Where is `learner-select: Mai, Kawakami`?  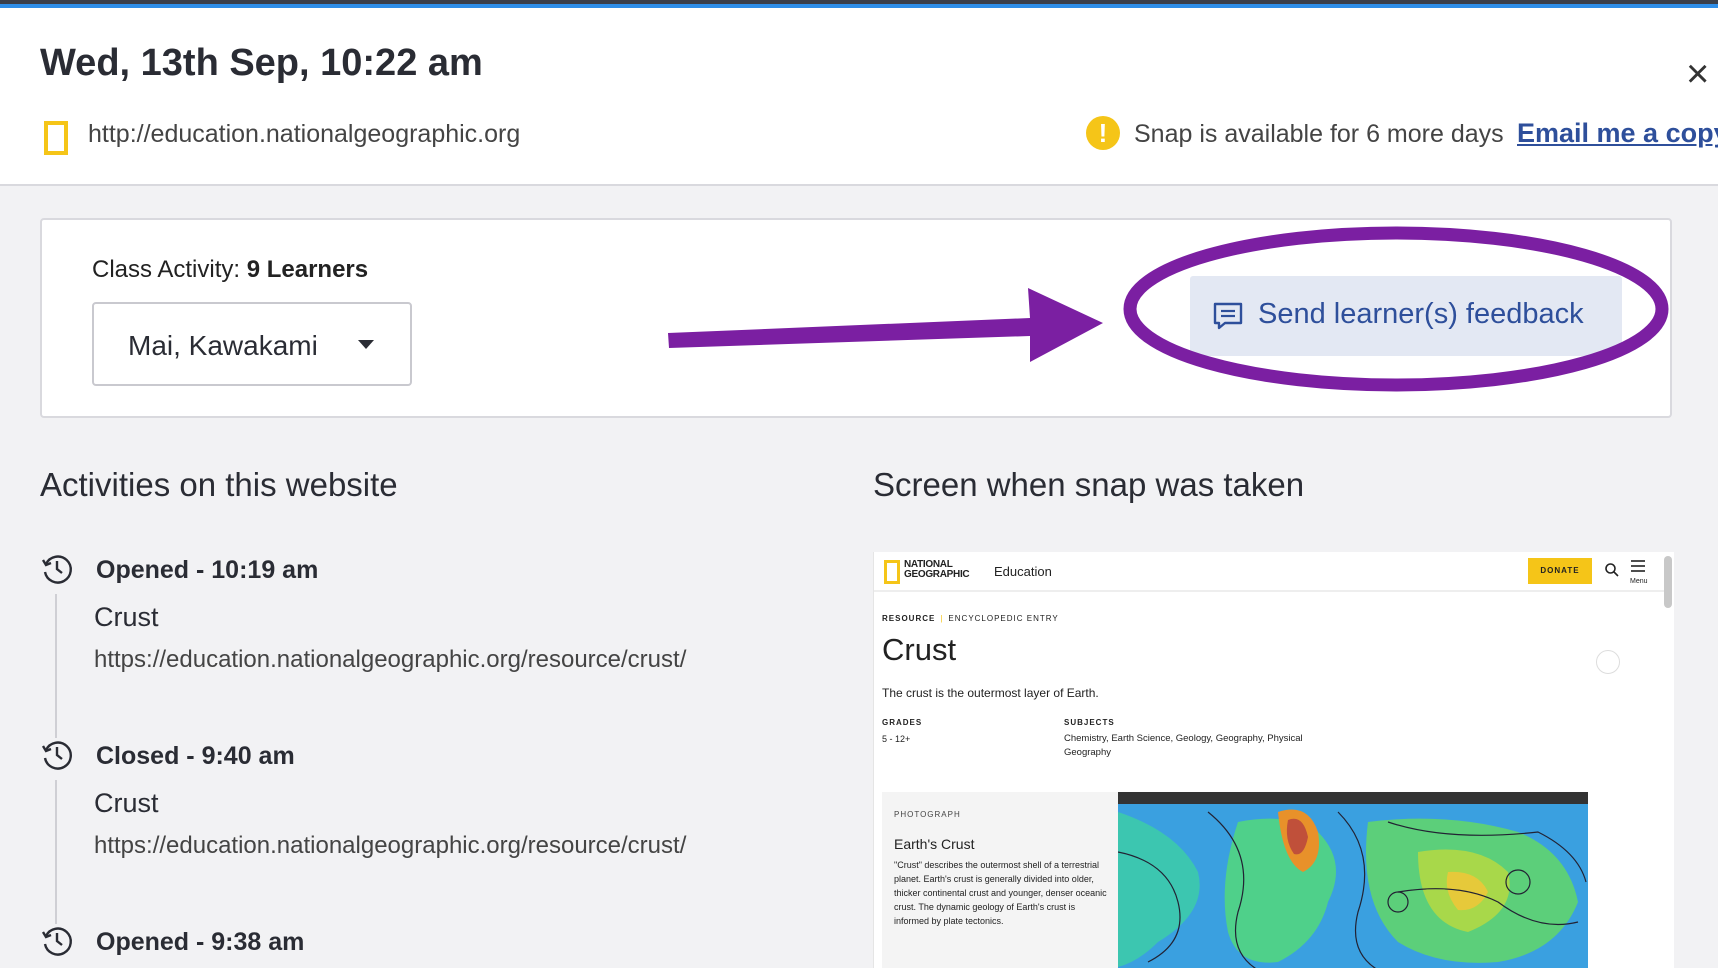 learner-select: Mai, Kawakami is located at coordinates (252, 344).